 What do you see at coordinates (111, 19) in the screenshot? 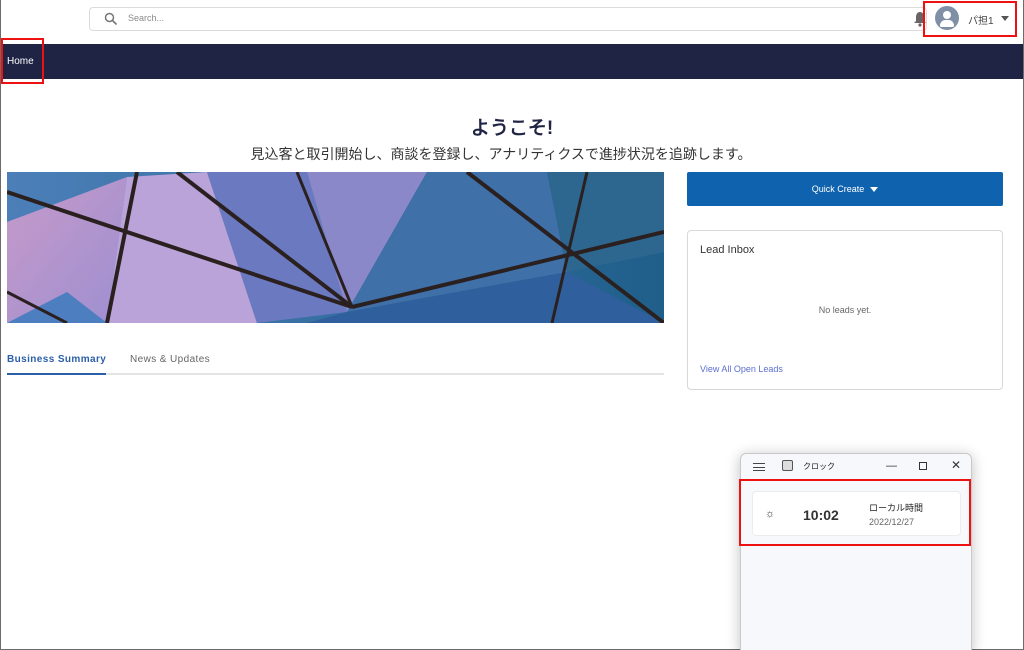
I see `search-icon` at bounding box center [111, 19].